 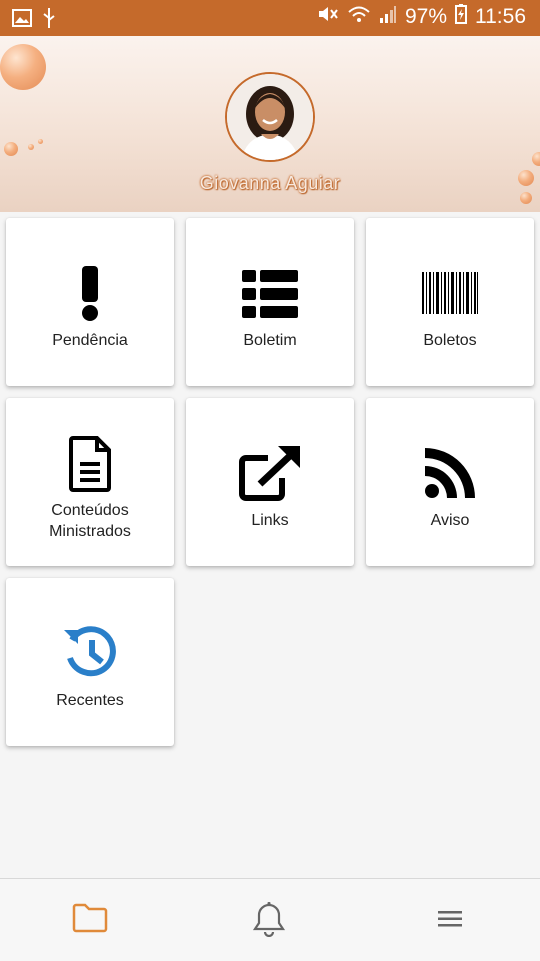 I want to click on barcode-icon, so click(x=450, y=295).